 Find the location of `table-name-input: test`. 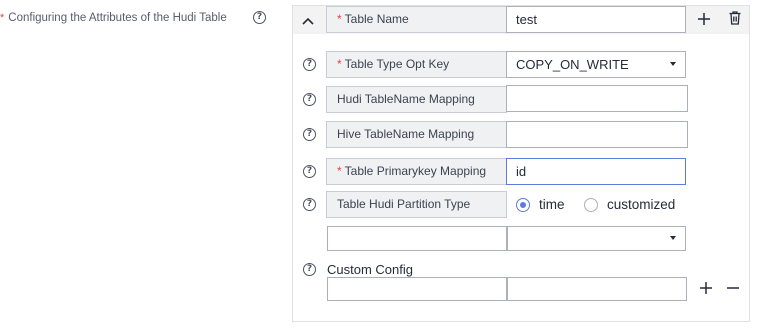

table-name-input: test is located at coordinates (596, 19).